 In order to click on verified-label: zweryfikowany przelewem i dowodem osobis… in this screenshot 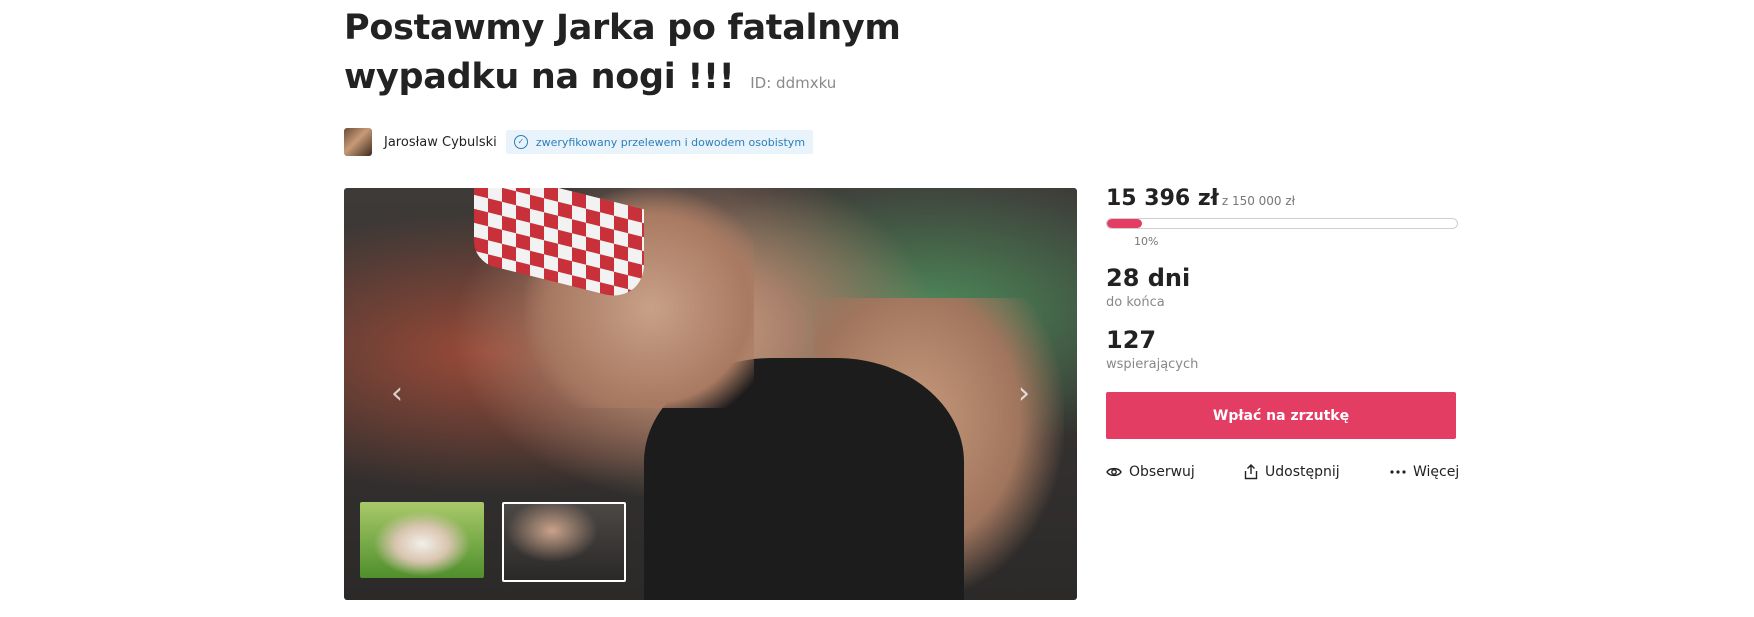, I will do `click(670, 142)`.